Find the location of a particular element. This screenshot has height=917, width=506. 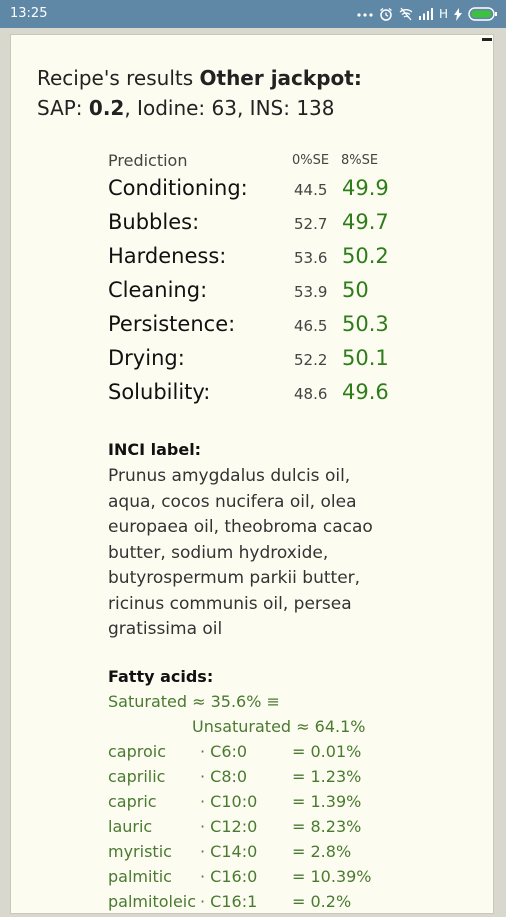

property-name: Bubbles: is located at coordinates (154, 222).